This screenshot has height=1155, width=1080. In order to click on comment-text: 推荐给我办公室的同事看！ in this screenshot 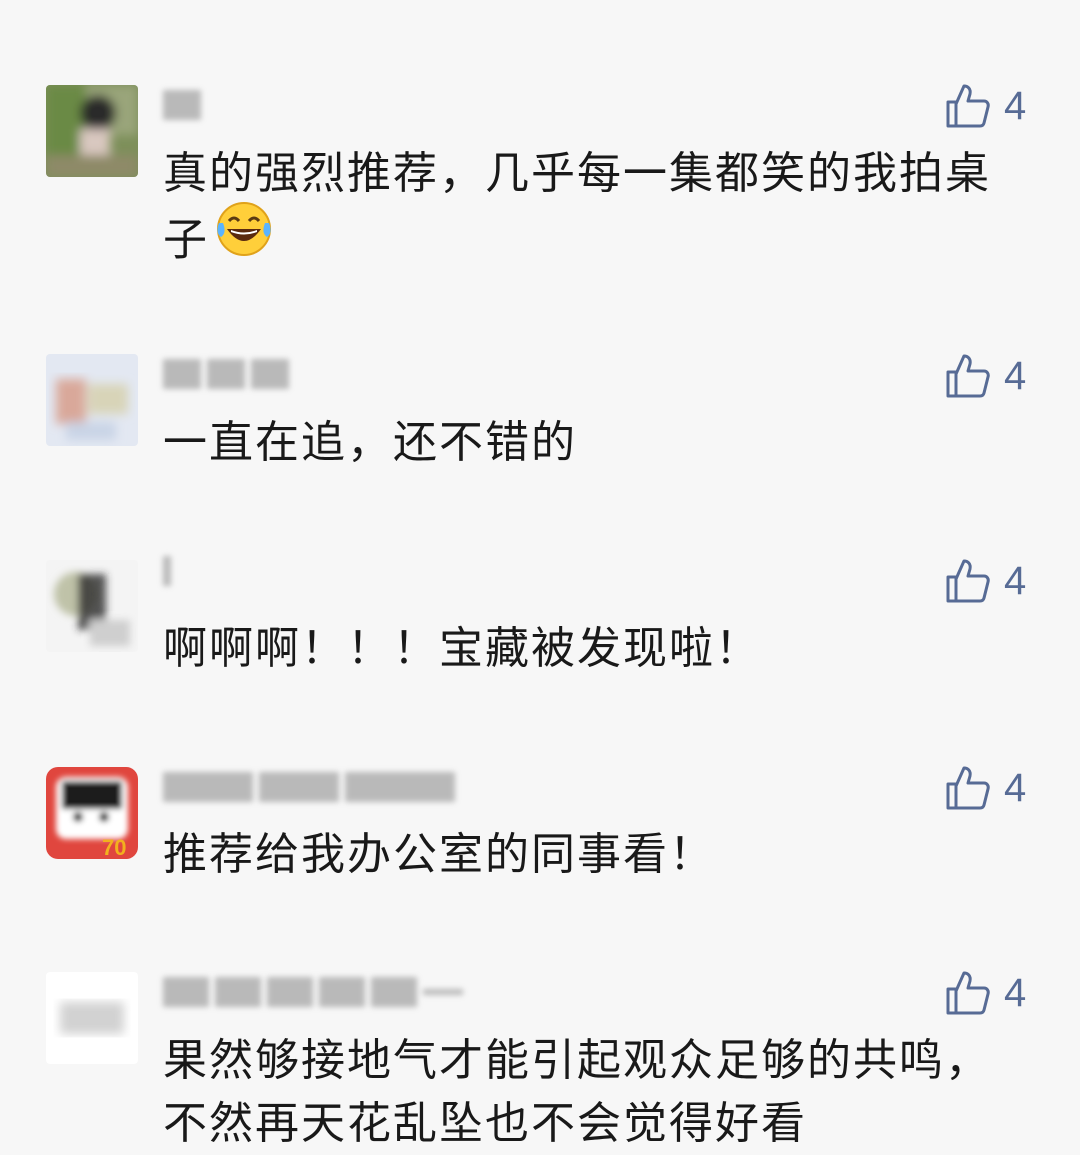, I will do `click(578, 854)`.